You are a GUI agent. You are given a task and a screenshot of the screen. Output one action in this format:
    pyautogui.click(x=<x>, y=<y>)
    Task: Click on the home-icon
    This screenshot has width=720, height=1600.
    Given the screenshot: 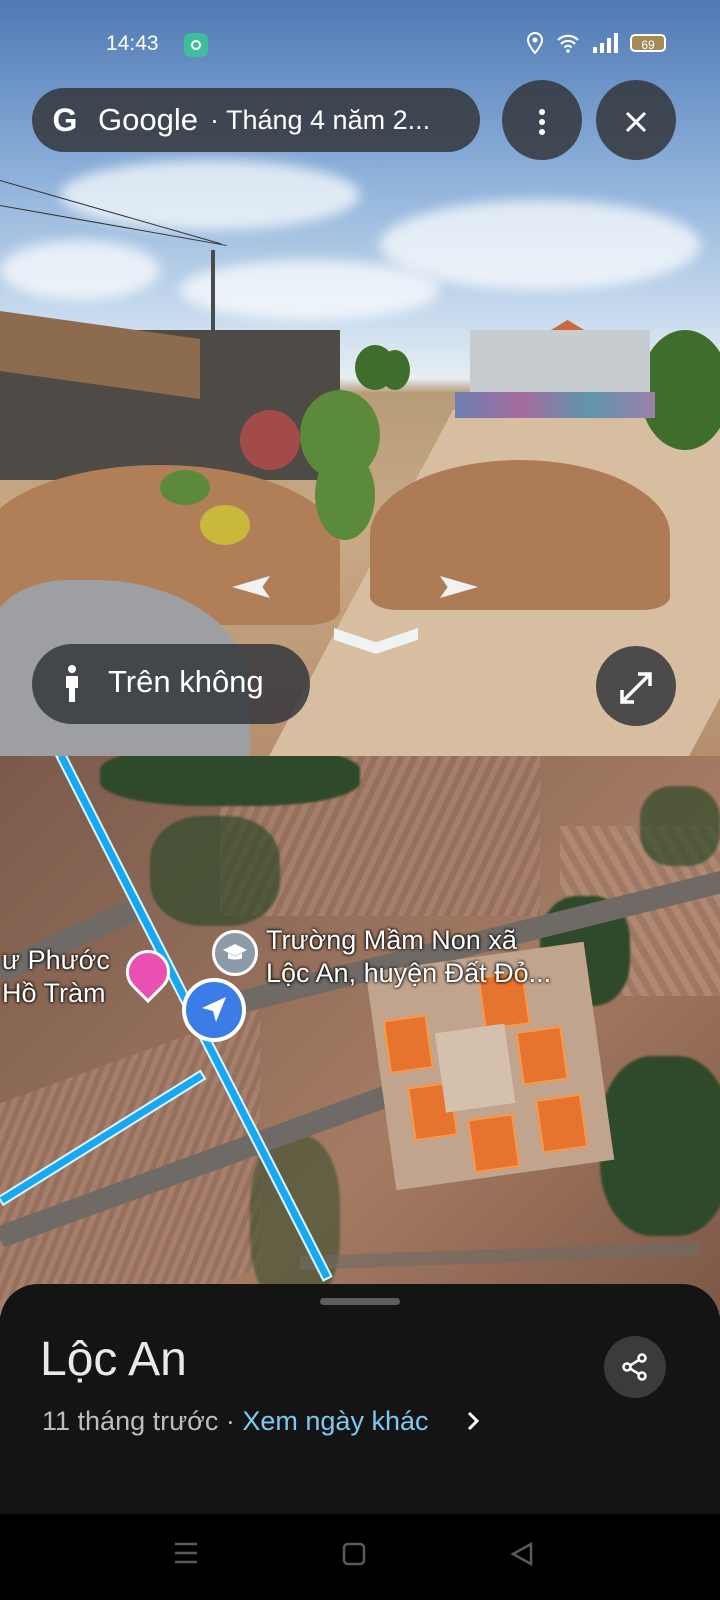 What is the action you would take?
    pyautogui.click(x=354, y=1554)
    